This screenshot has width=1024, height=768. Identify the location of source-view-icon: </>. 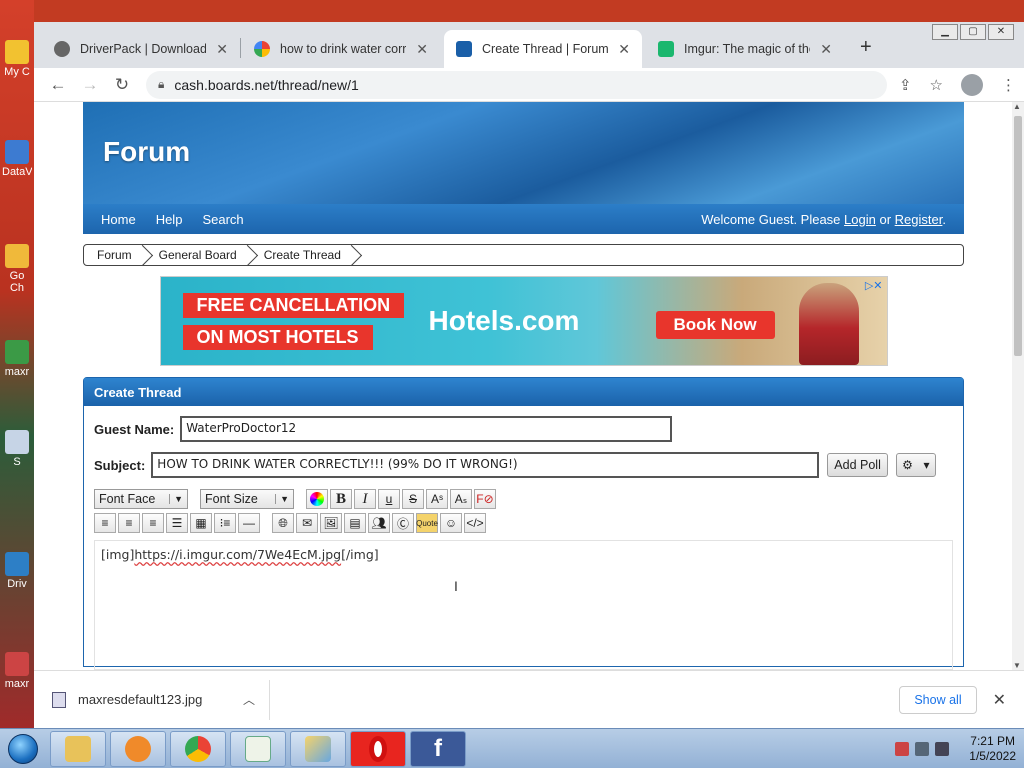
(475, 523).